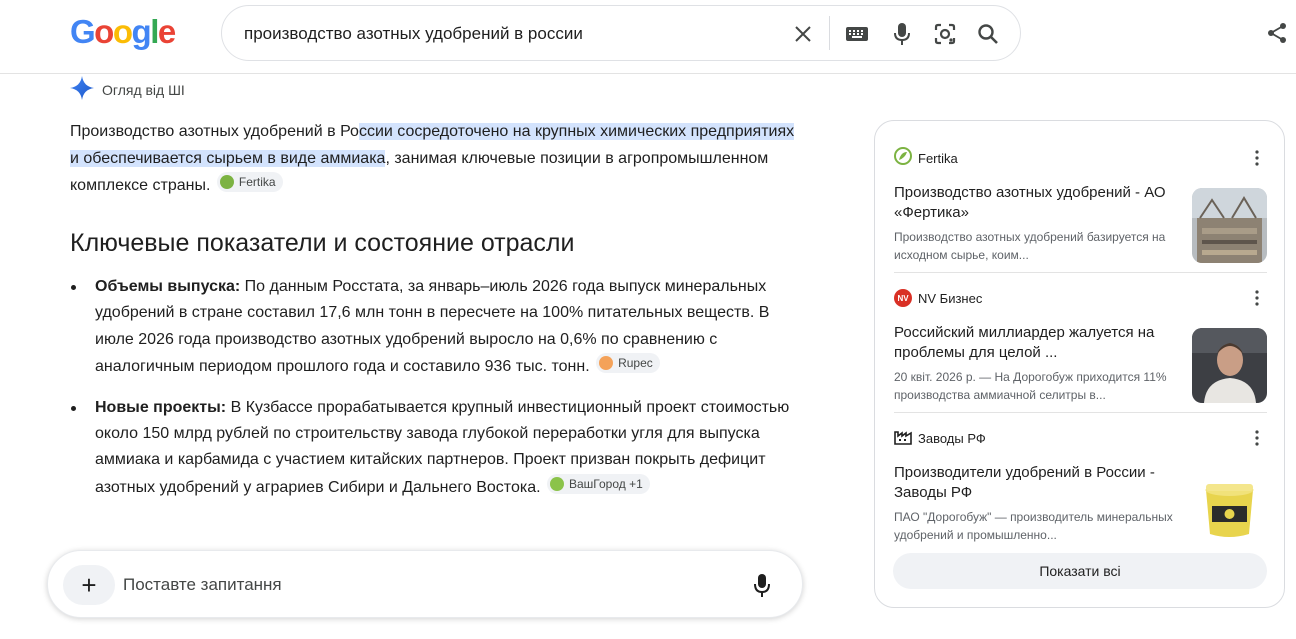 The height and width of the screenshot is (639, 1296). Describe the element at coordinates (950, 298) in the screenshot. I see `source-site-name: NV Бизнес` at that location.